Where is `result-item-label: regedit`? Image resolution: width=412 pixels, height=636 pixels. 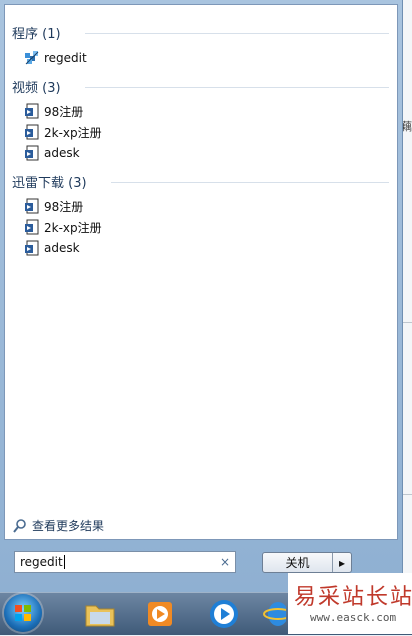
result-item-label: regedit is located at coordinates (65, 58).